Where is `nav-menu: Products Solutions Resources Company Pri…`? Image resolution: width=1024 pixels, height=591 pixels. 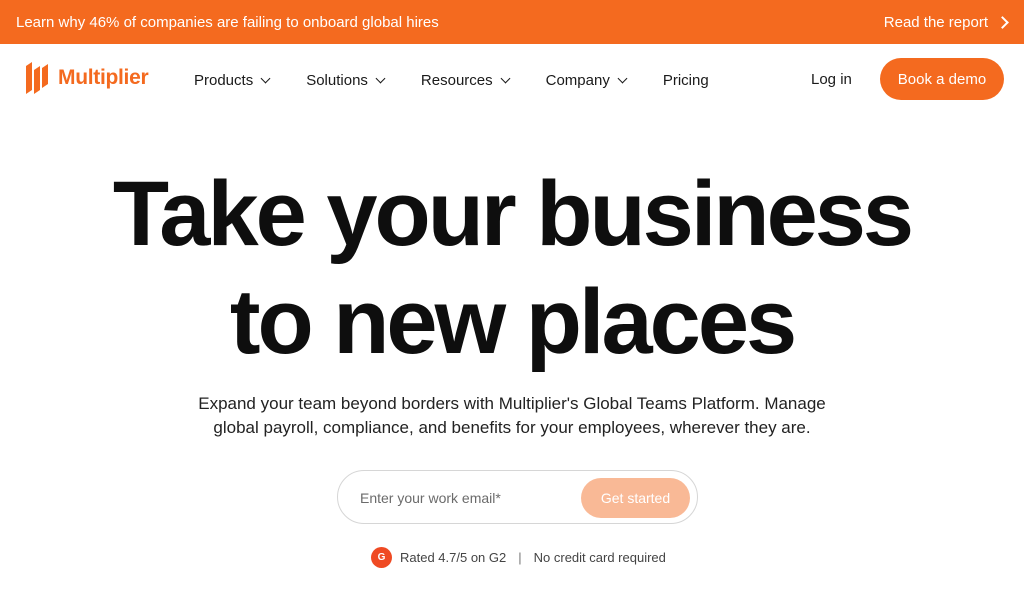
nav-menu: Products Solutions Resources Company Pri… is located at coordinates (451, 80).